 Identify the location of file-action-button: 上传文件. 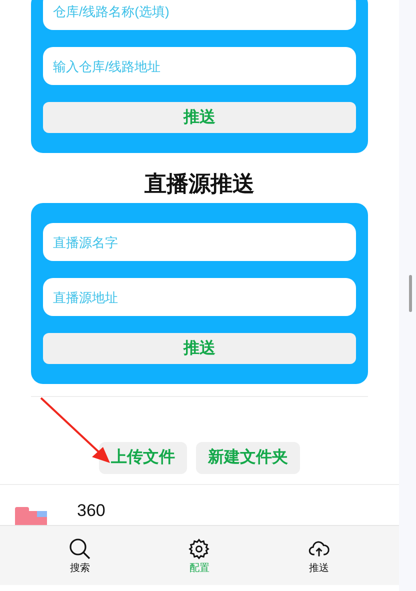
(143, 458).